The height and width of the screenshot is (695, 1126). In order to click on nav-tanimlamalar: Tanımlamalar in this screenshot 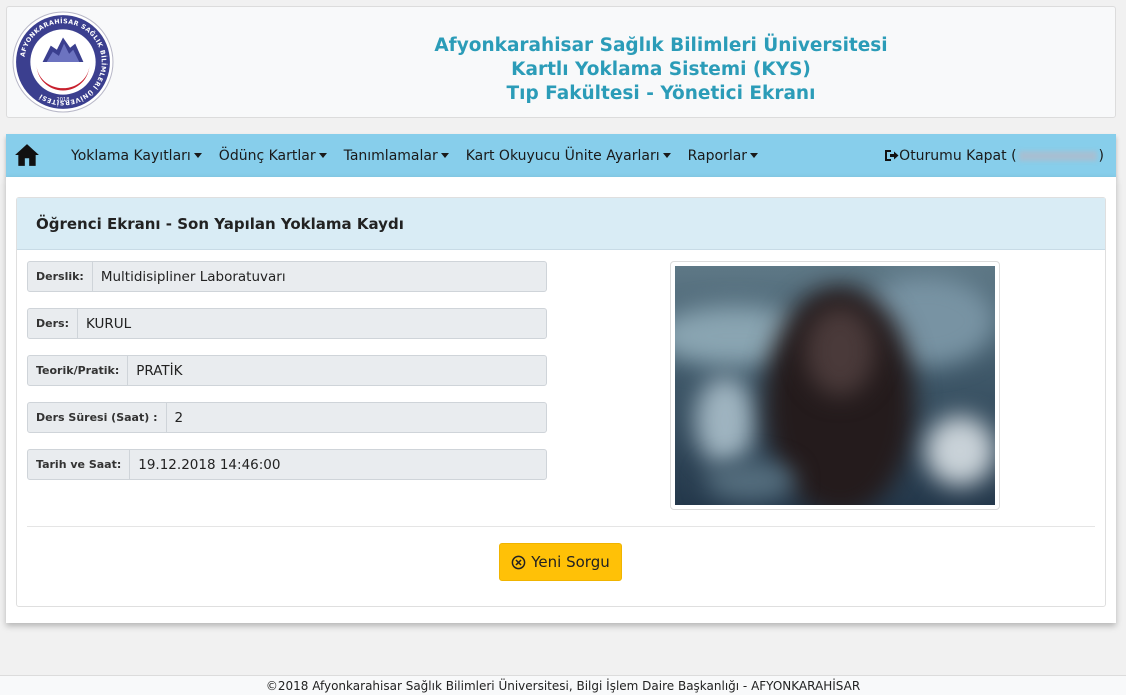, I will do `click(396, 156)`.